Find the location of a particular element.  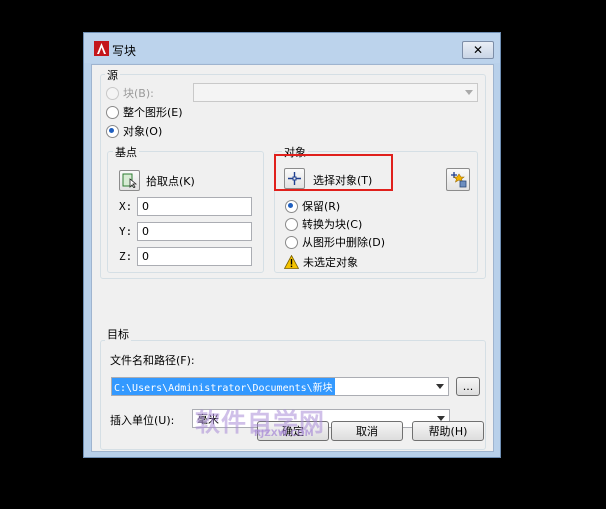

units-label: 插入单位(U): is located at coordinates (142, 420).